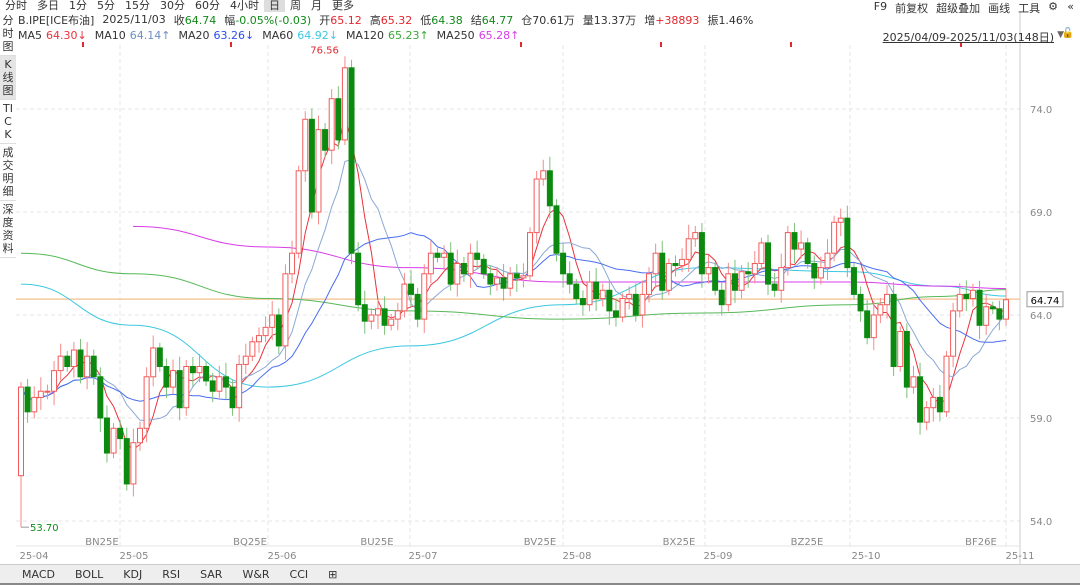 The width and height of the screenshot is (1080, 585). Describe the element at coordinates (1070, 6) in the screenshot. I see `collapse-icon: «` at that location.